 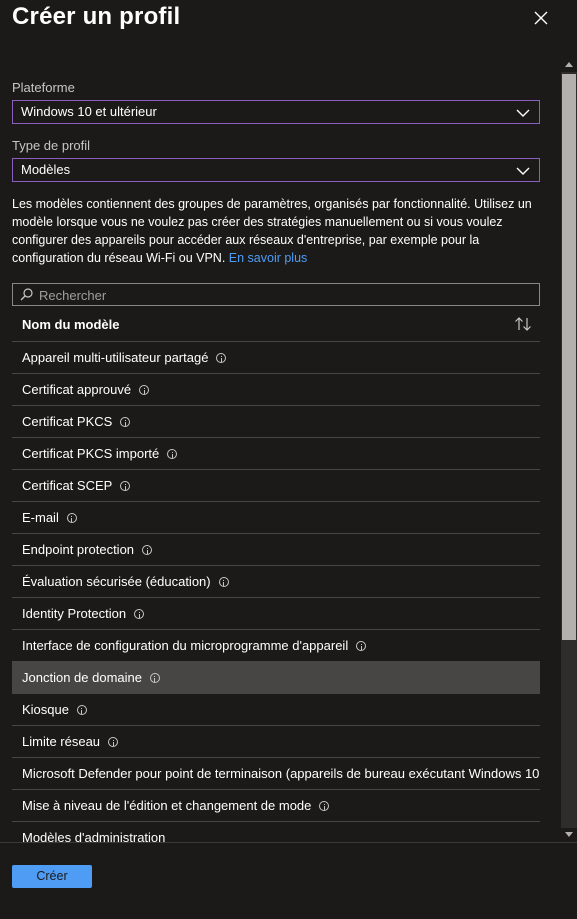 What do you see at coordinates (523, 324) in the screenshot?
I see `sort-icon` at bounding box center [523, 324].